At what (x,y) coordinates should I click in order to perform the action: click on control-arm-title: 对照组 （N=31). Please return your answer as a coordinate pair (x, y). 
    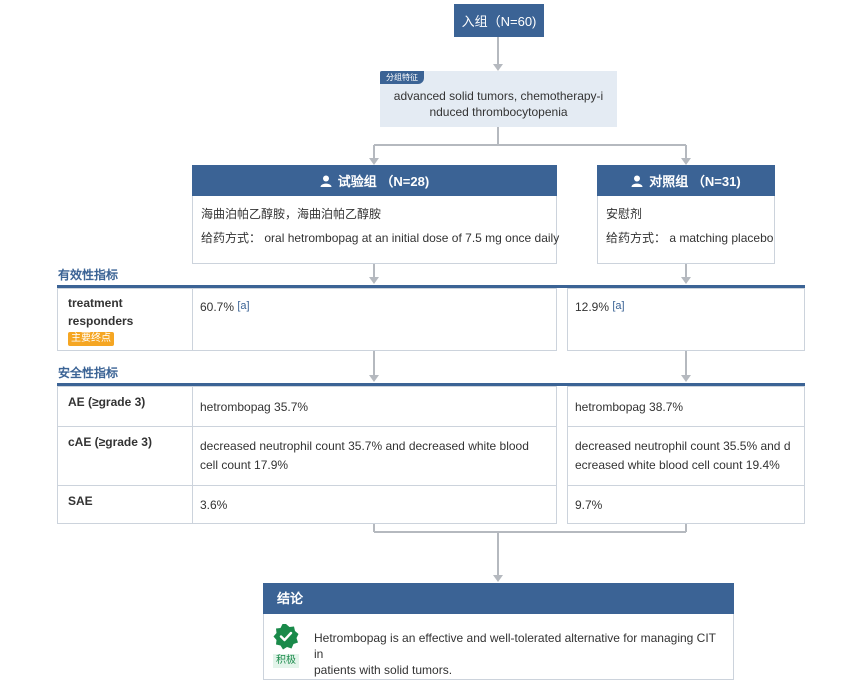
    Looking at the image, I should click on (695, 181).